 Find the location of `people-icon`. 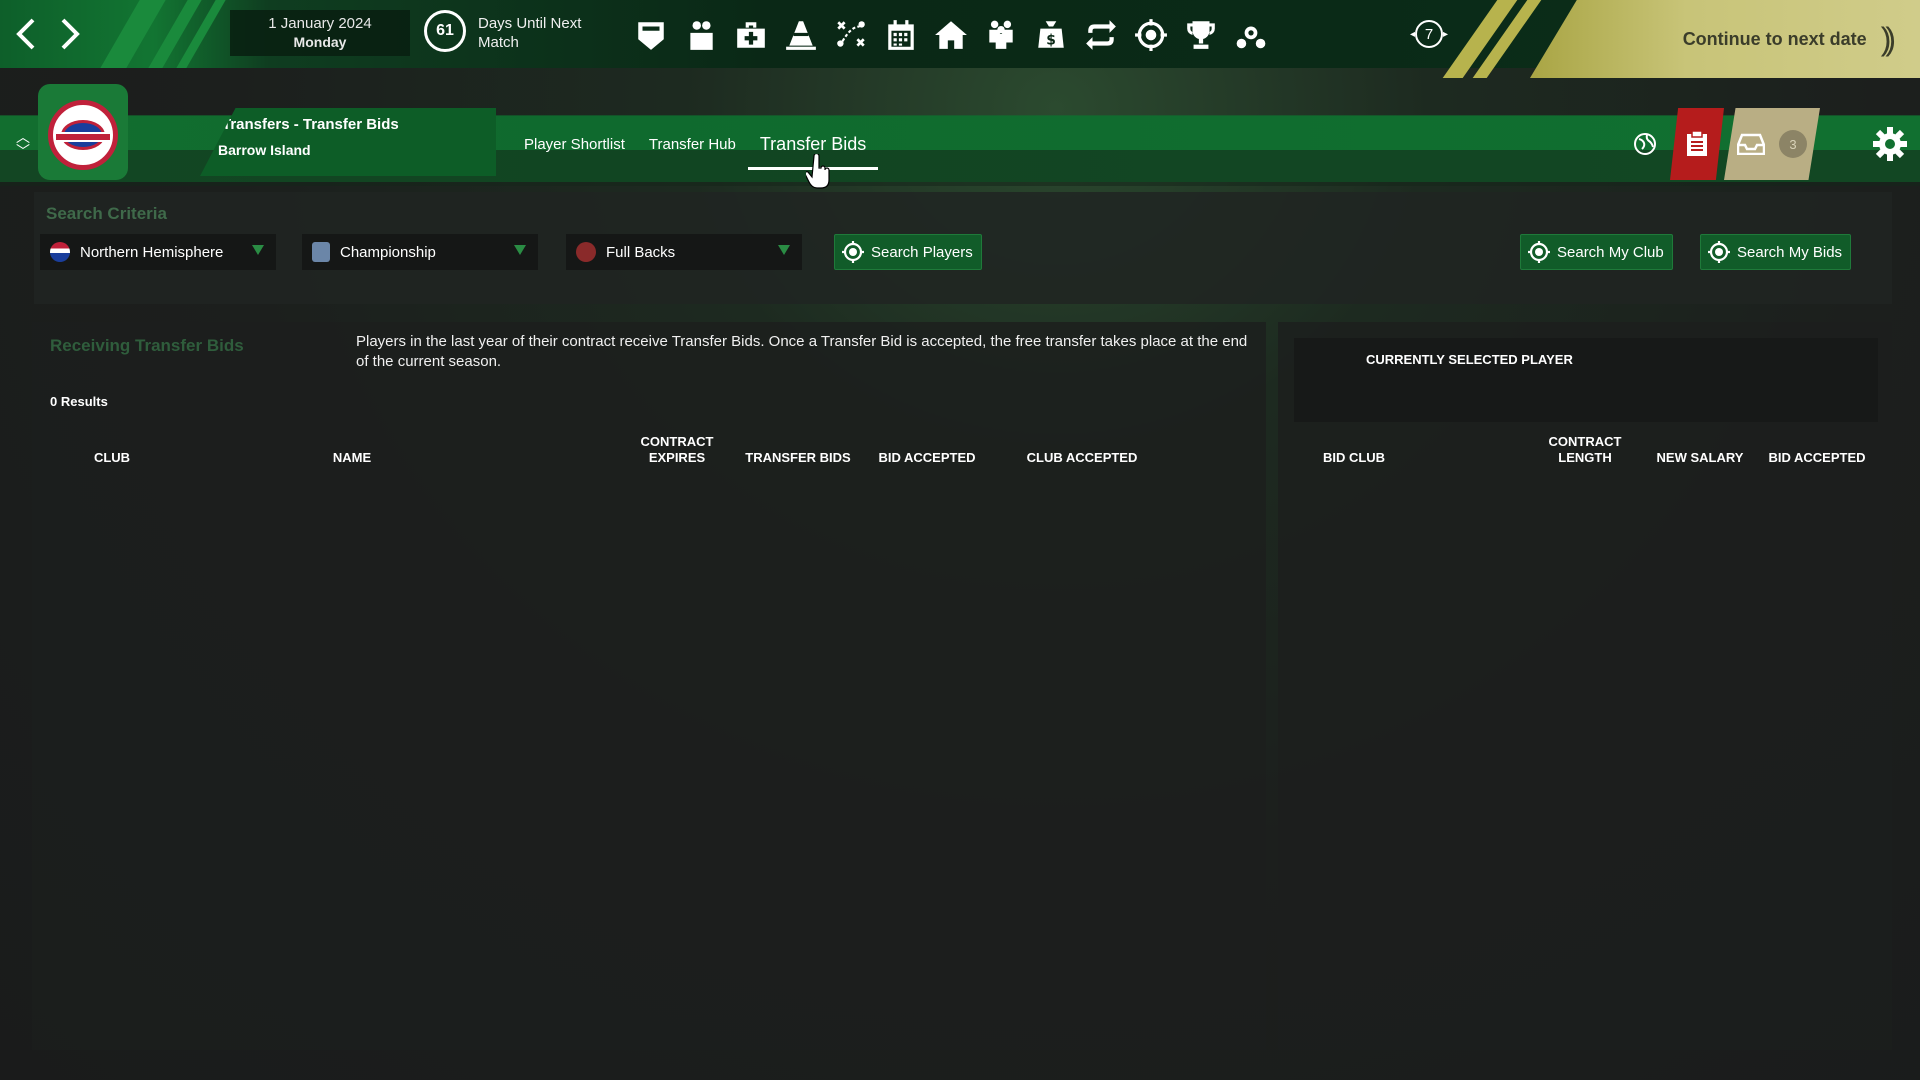

people-icon is located at coordinates (700, 35).